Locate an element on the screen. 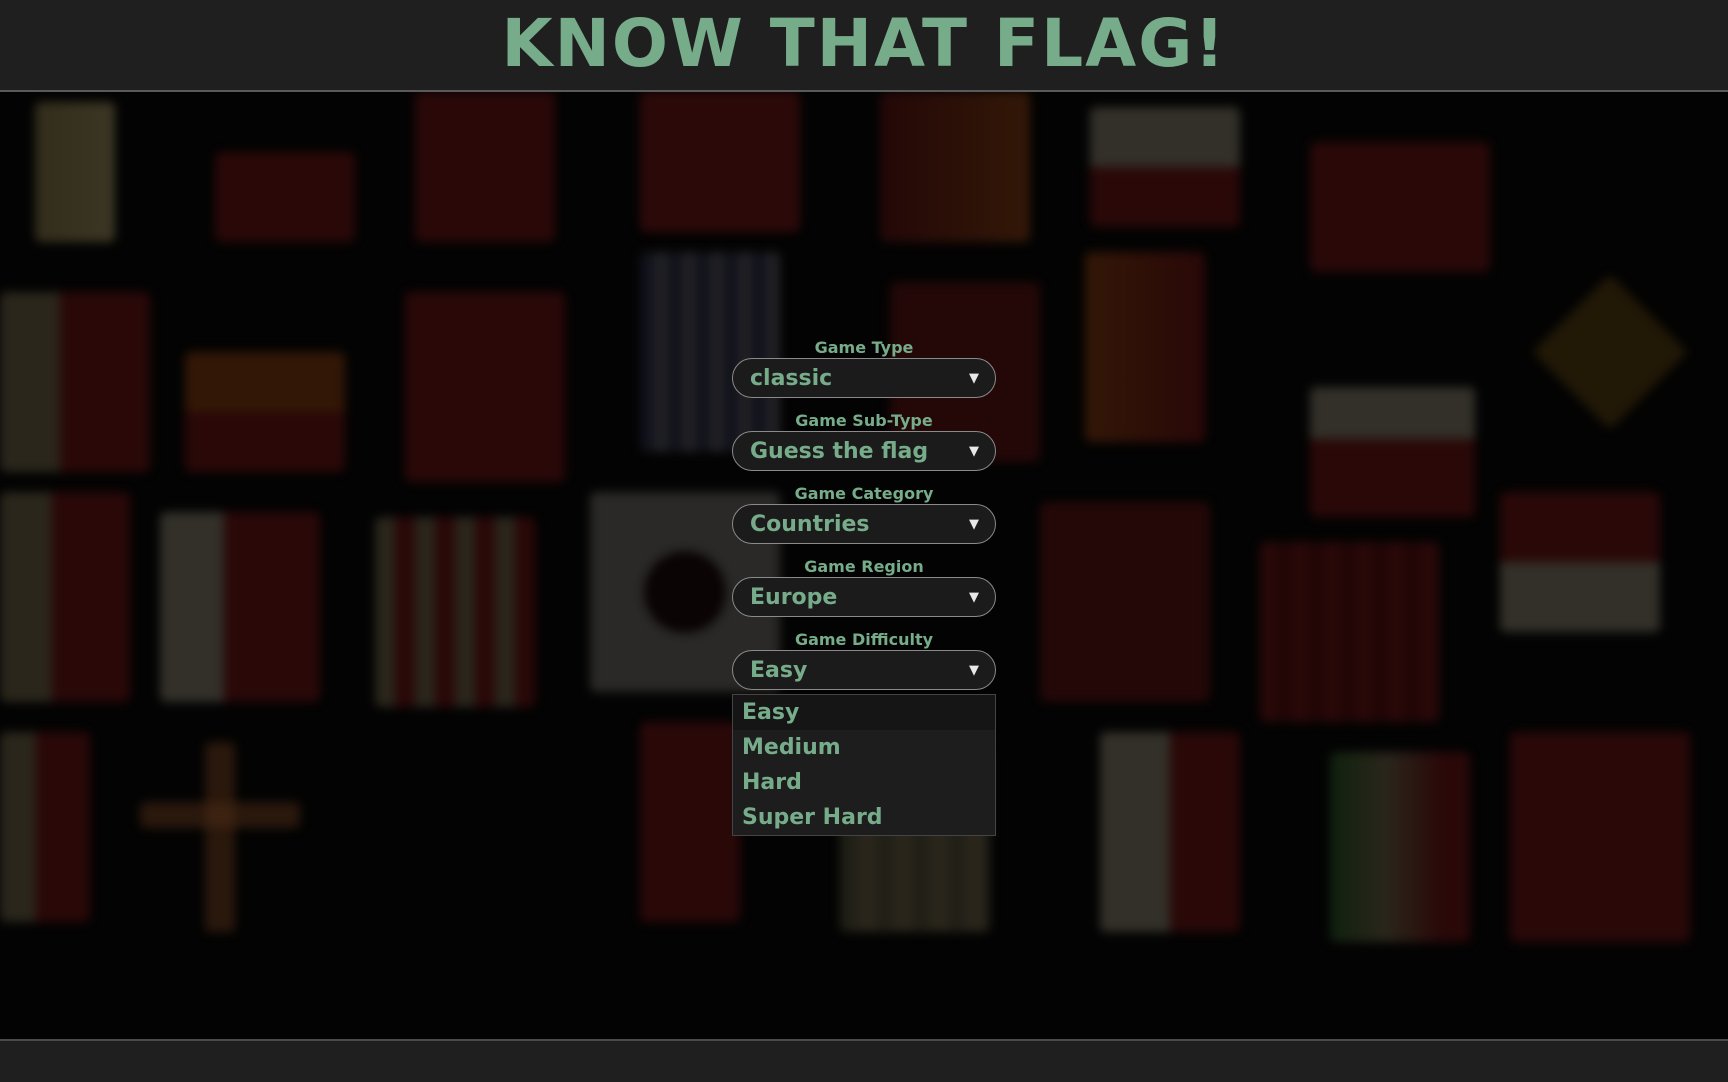 The width and height of the screenshot is (1728, 1082). game-region-field: Game Region Europe ▼ is located at coordinates (864, 593).